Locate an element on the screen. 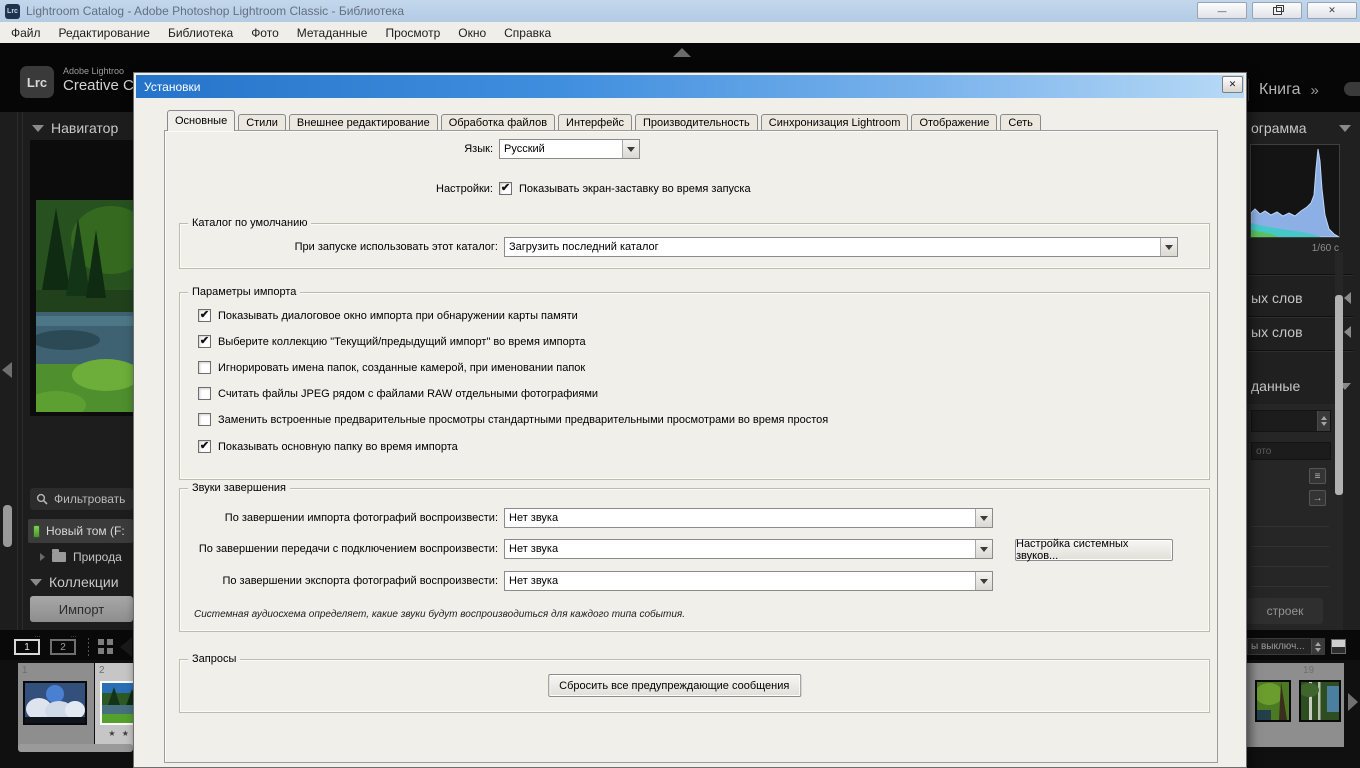 The image size is (1360, 768). tab-network: Сеть is located at coordinates (1020, 122).